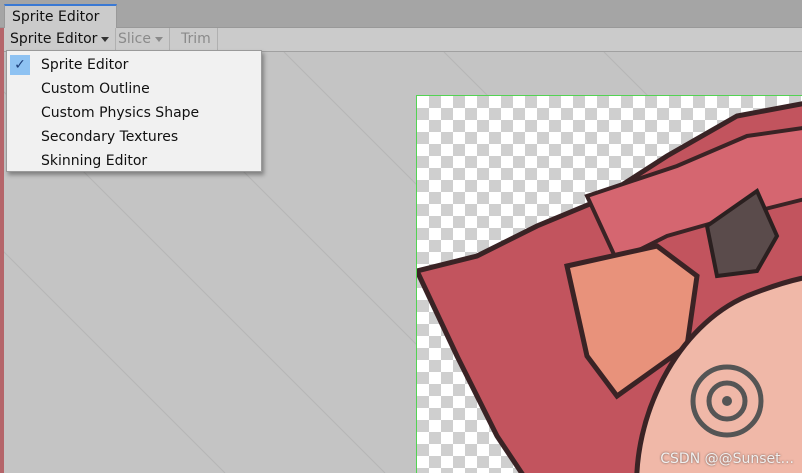  I want to click on tab-sprite-editor: Sprite Editor, so click(60, 16).